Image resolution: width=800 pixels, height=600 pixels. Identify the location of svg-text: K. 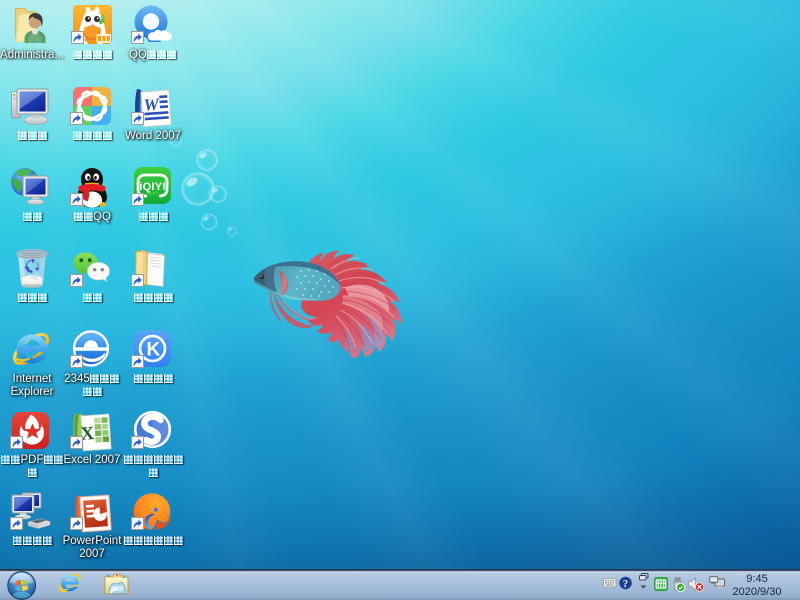
(154, 350).